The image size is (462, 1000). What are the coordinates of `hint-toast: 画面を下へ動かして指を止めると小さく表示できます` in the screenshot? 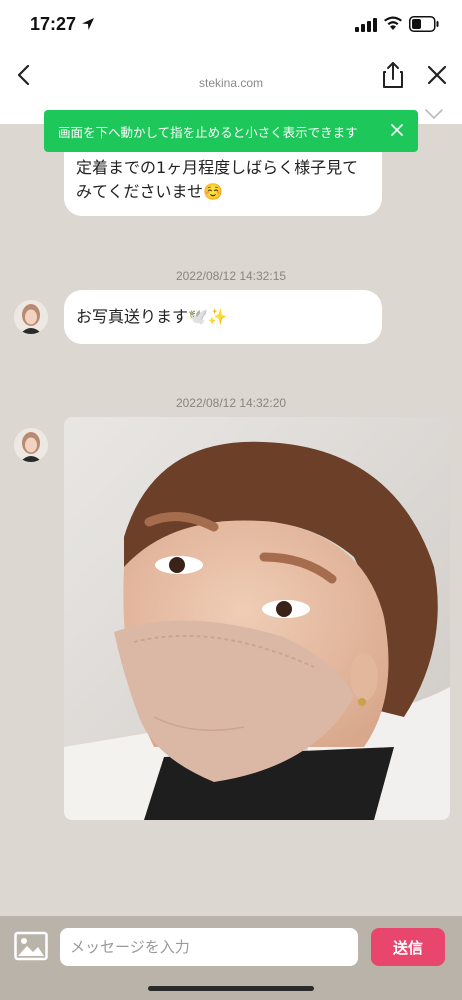 It's located at (231, 131).